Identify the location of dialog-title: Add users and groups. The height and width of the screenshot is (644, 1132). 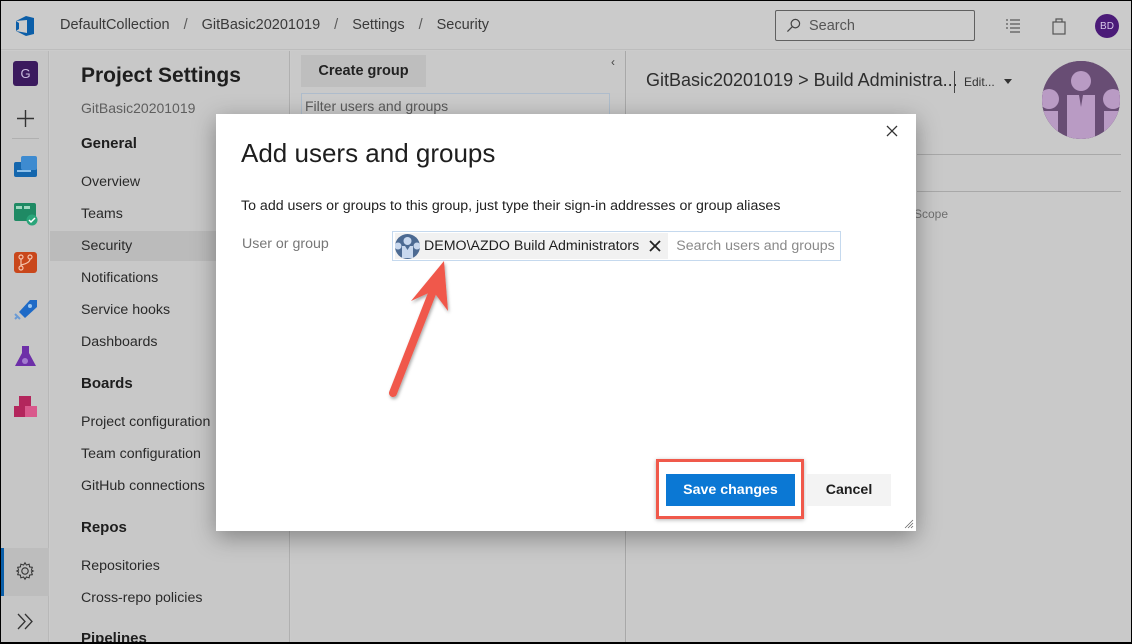
(368, 153).